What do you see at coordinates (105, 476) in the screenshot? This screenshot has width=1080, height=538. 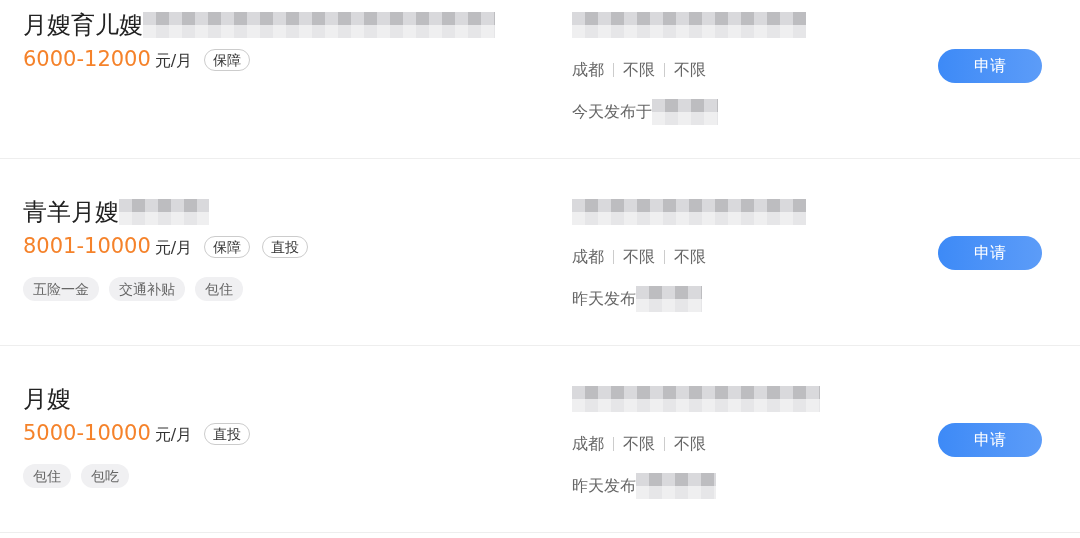 I see `benefit-tag: 包吃` at bounding box center [105, 476].